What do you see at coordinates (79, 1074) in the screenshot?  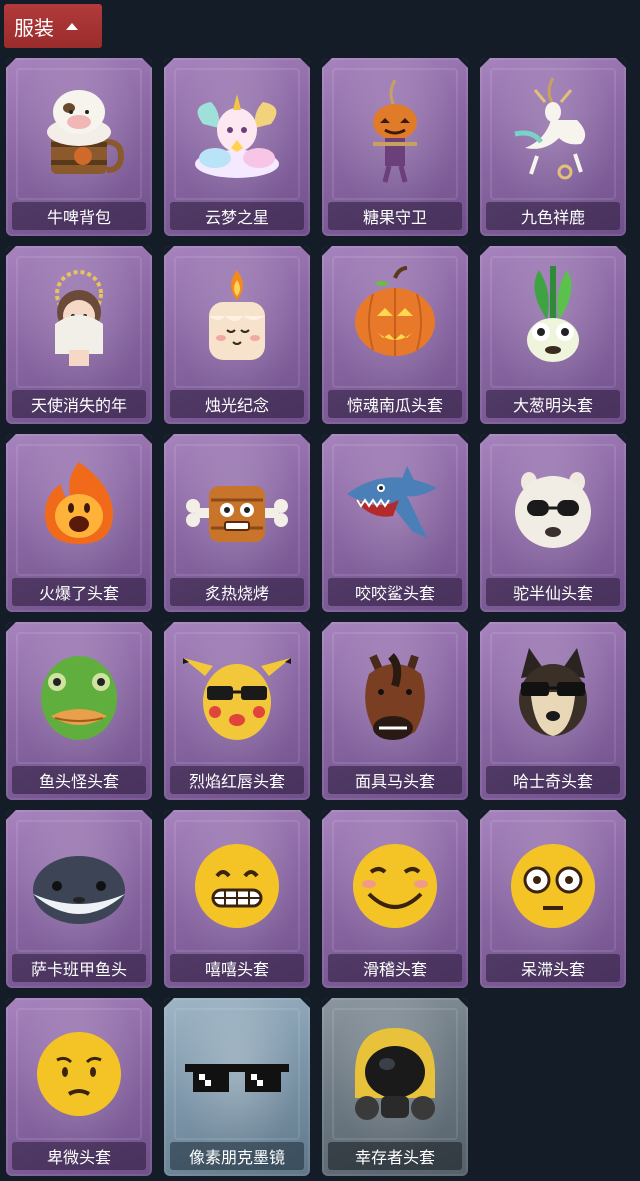 I see `humble-emoji-icon` at bounding box center [79, 1074].